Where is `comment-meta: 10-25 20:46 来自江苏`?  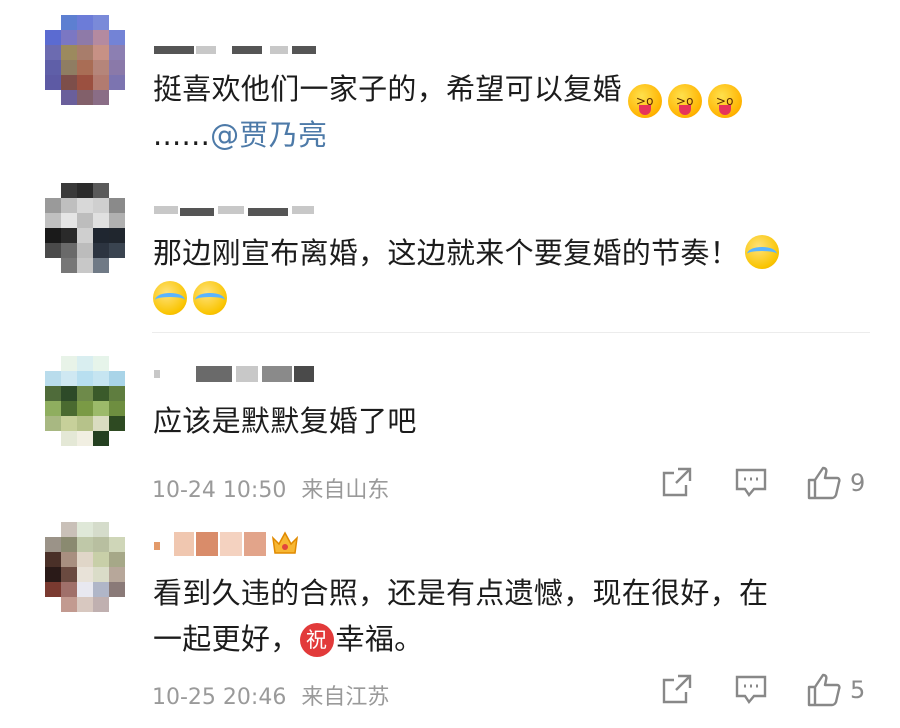 comment-meta: 10-25 20:46 来自江苏 is located at coordinates (270, 695).